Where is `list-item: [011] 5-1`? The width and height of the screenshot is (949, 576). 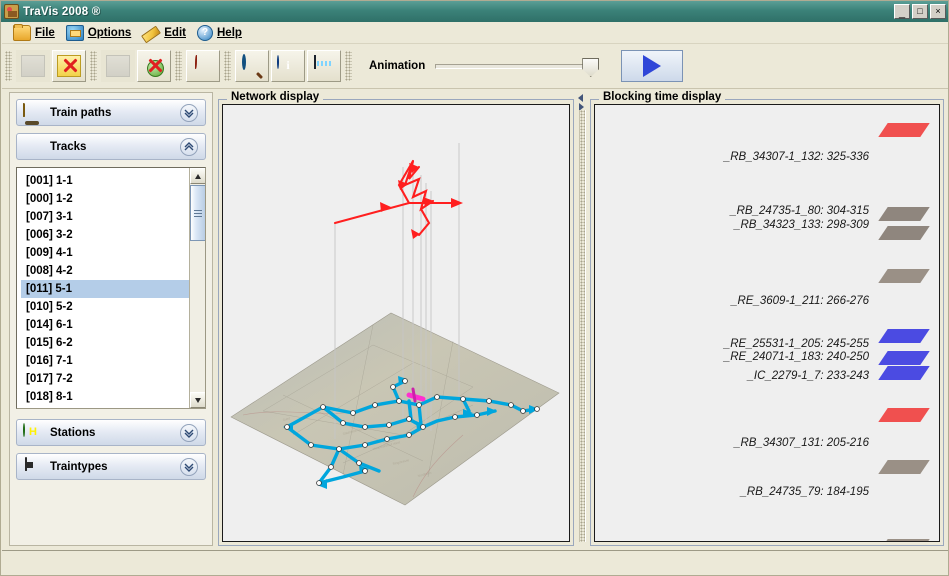 list-item: [011] 5-1 is located at coordinates (105, 289).